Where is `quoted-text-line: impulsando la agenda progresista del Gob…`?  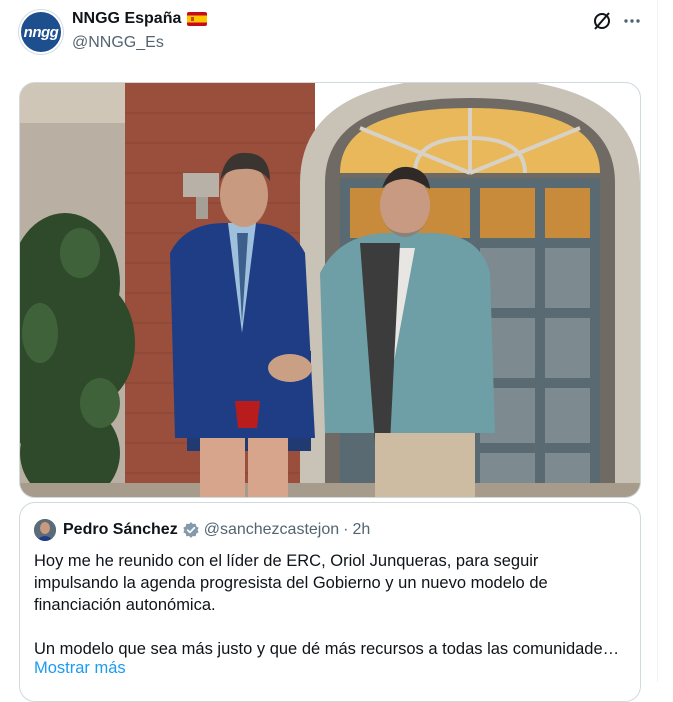 quoted-text-line: impulsando la agenda progresista del Gob… is located at coordinates (291, 583).